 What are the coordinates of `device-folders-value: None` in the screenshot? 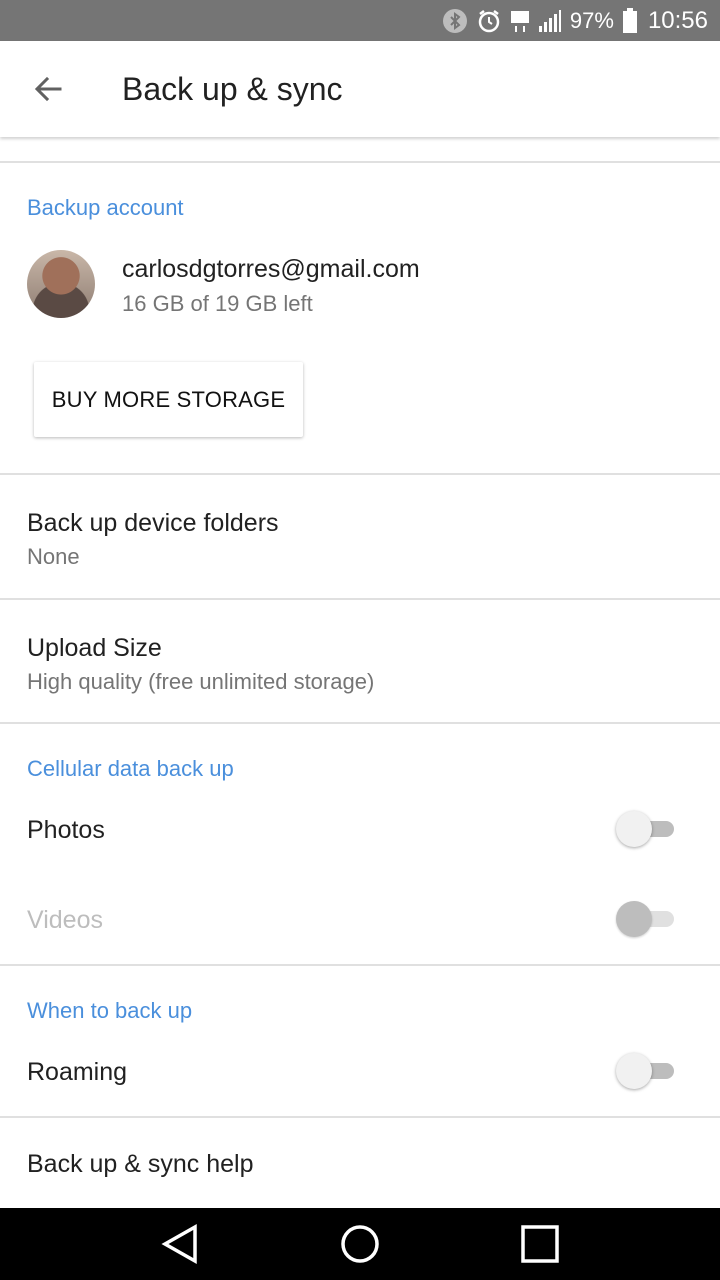 It's located at (53, 556).